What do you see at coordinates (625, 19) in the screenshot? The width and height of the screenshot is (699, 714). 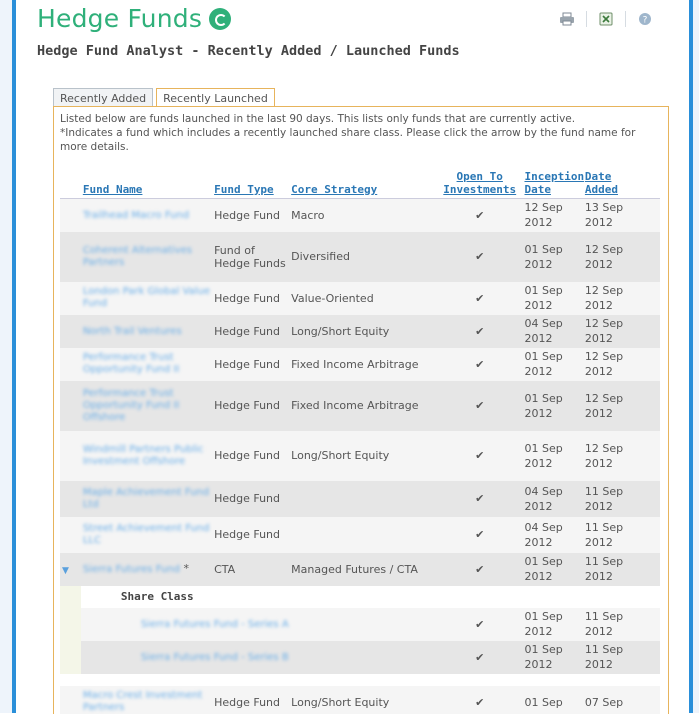 I see `toolbar-separator` at bounding box center [625, 19].